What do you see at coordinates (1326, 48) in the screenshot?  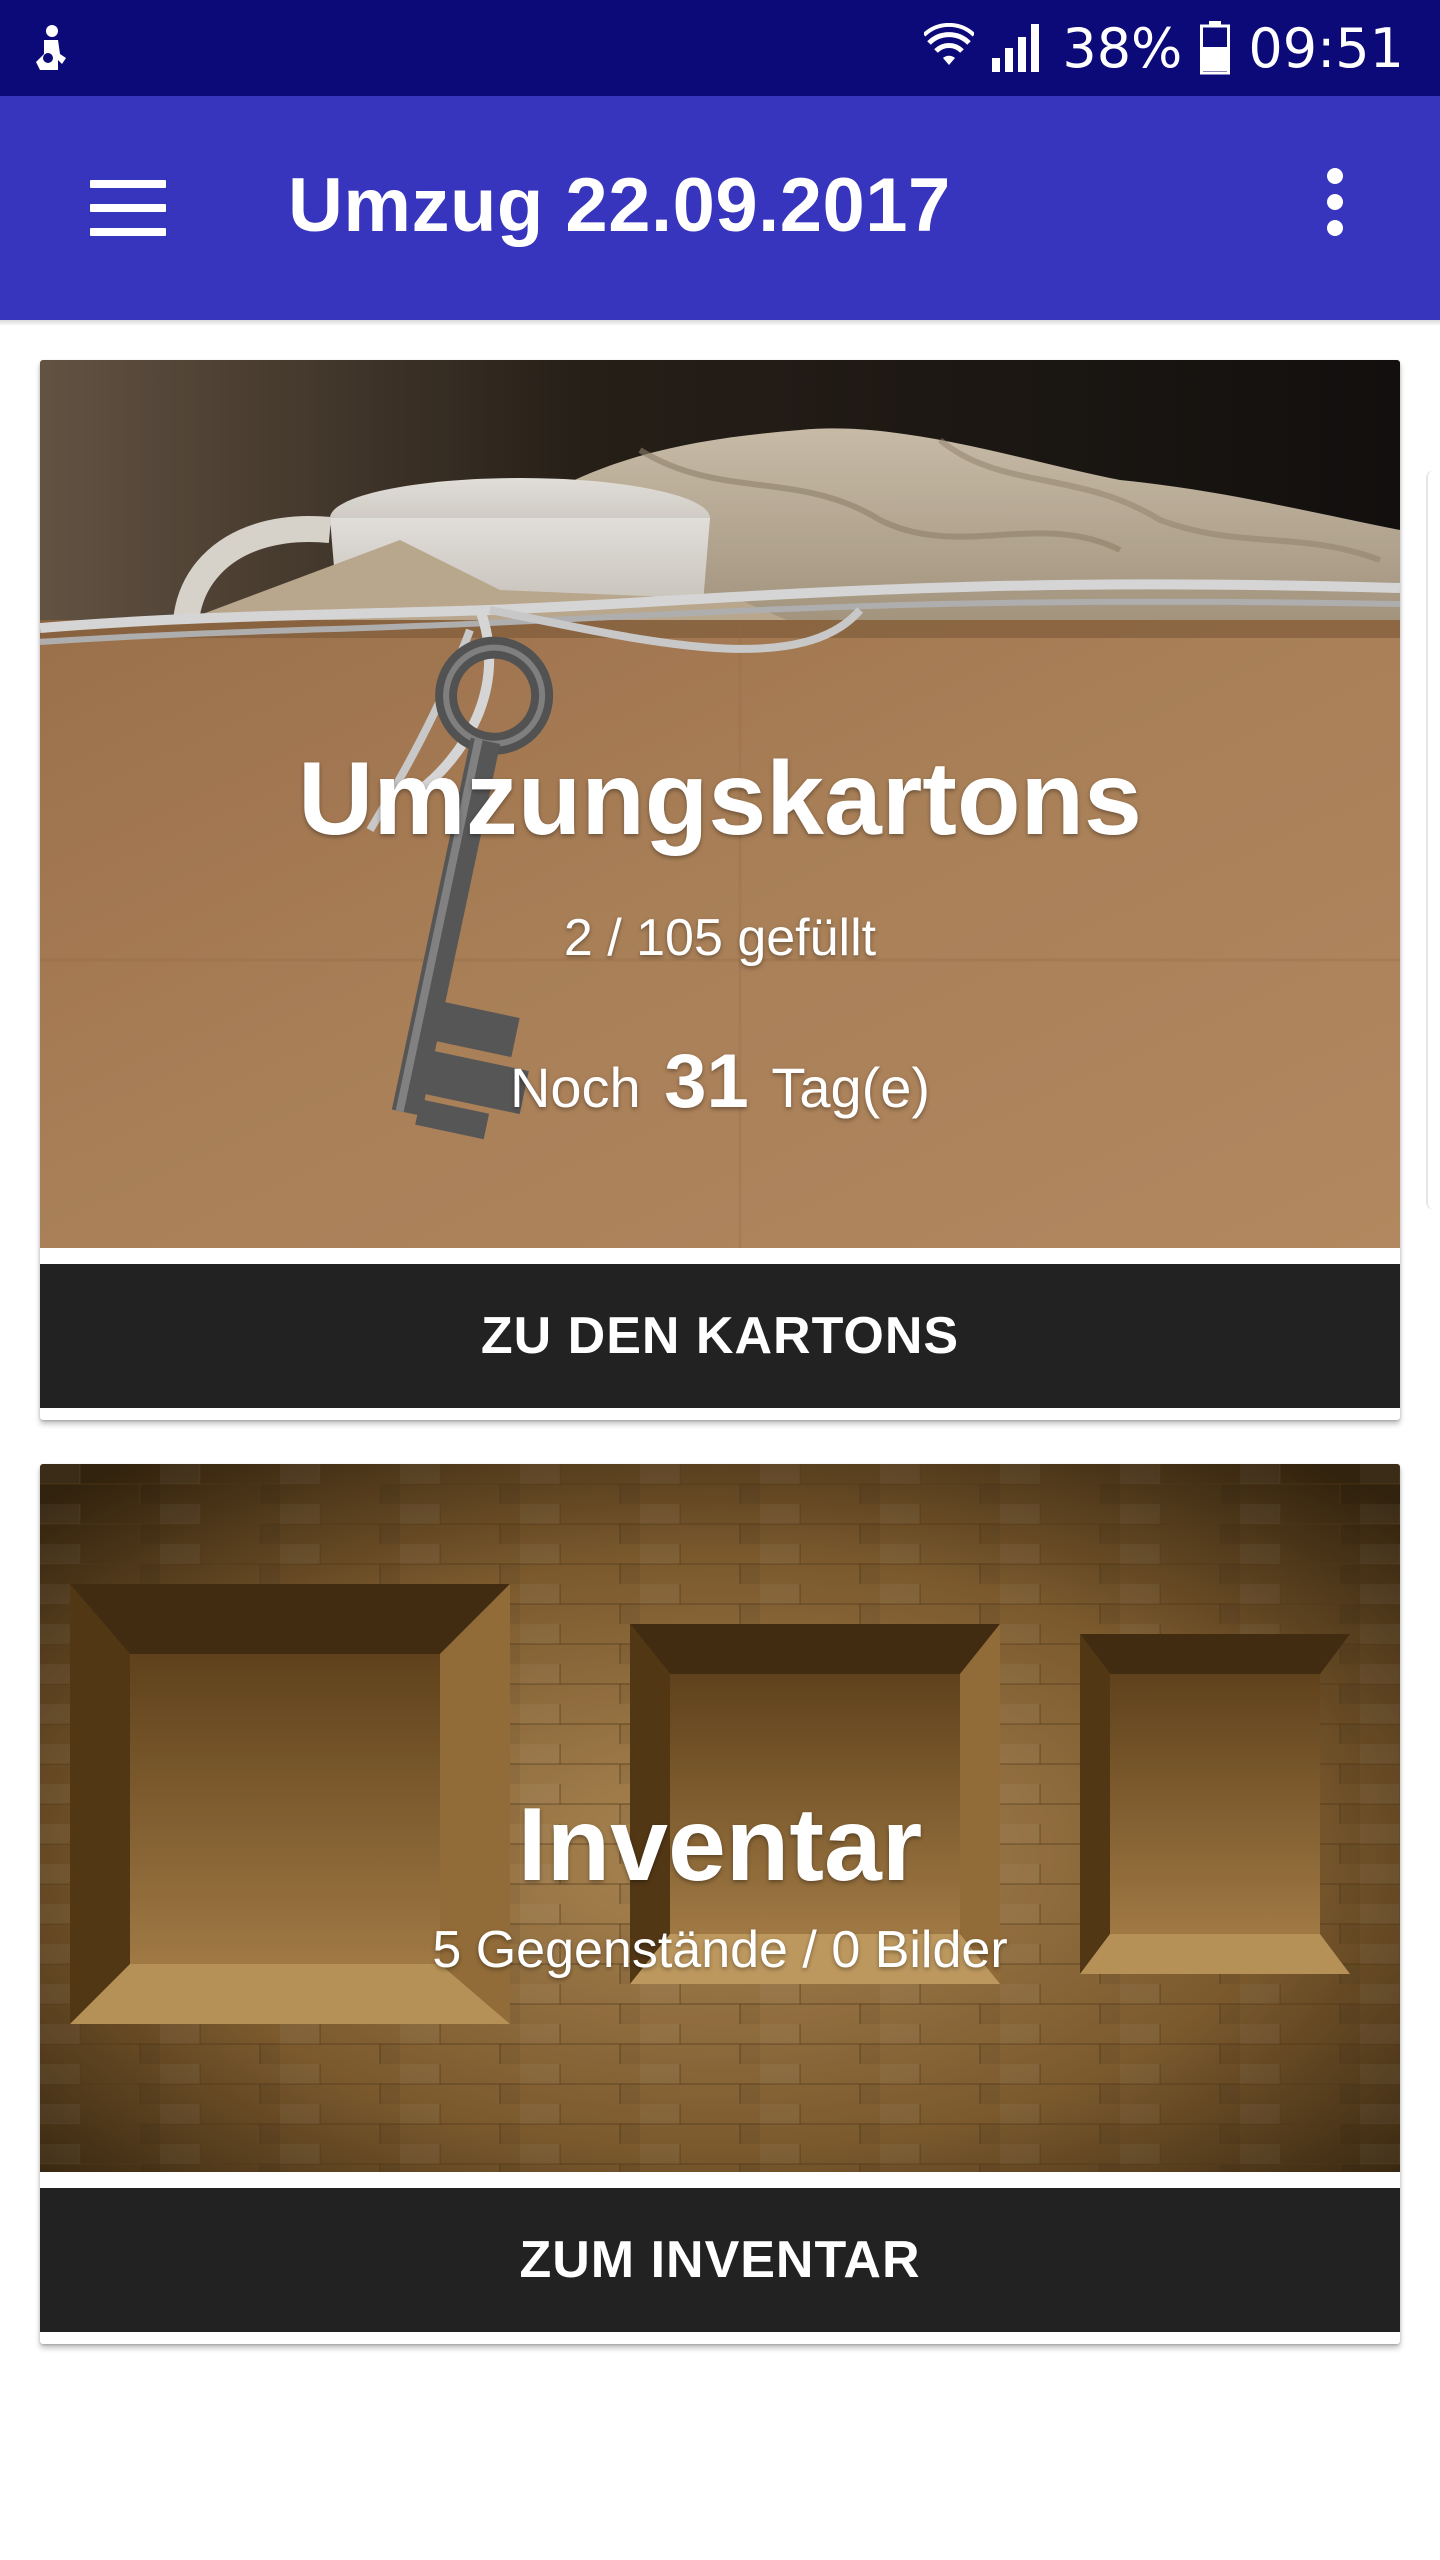 I see `clock: 09:51` at bounding box center [1326, 48].